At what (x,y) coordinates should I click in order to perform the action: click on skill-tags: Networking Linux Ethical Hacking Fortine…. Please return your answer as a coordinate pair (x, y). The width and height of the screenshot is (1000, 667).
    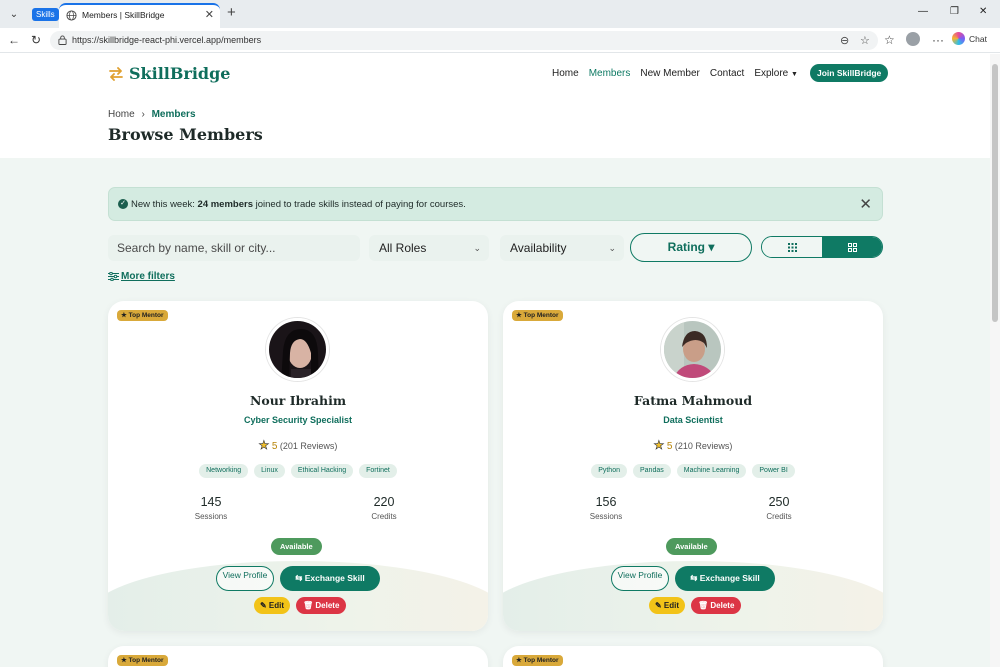
    Looking at the image, I should click on (298, 471).